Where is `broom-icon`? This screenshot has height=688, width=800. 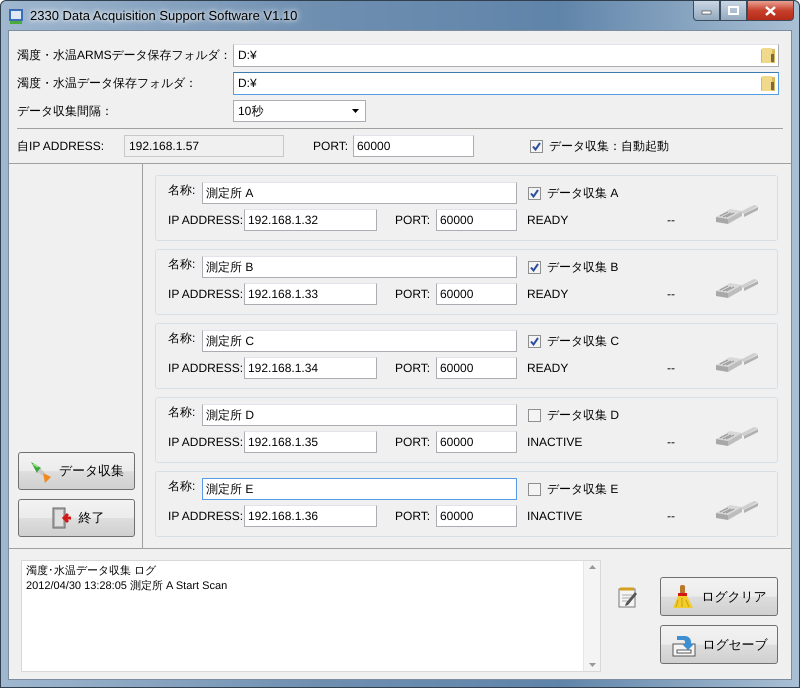 broom-icon is located at coordinates (684, 597).